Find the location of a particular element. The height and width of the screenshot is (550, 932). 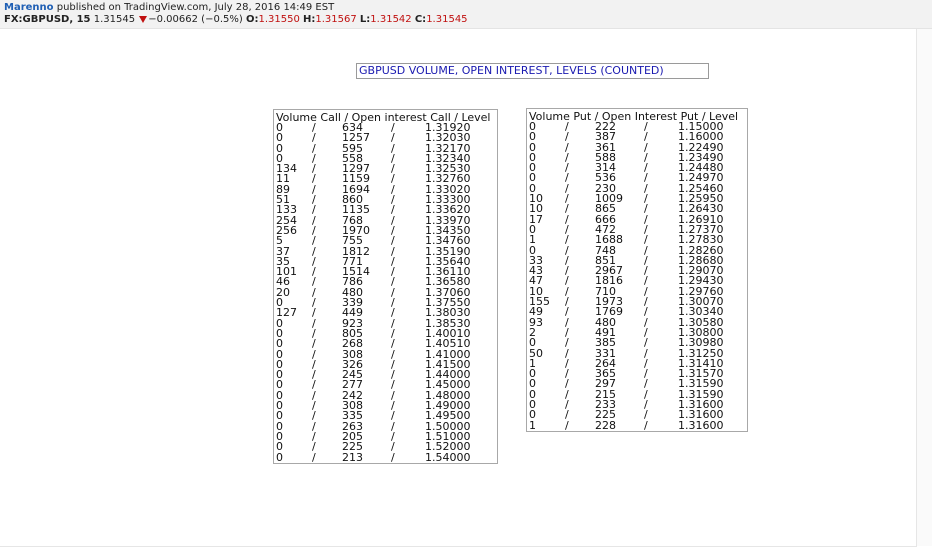

volume-cell: 0 is located at coordinates (279, 457).